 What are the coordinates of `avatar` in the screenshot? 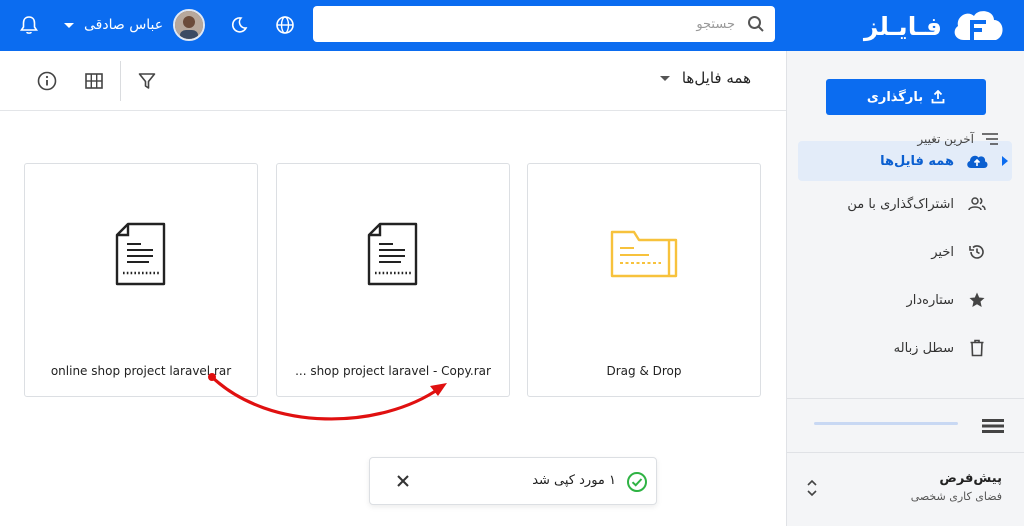 It's located at (189, 25).